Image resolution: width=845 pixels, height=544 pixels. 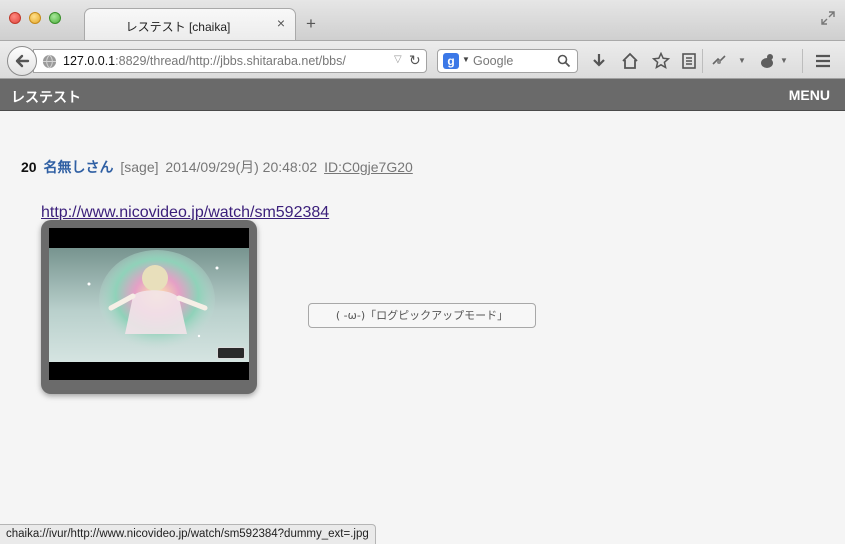 What do you see at coordinates (630, 61) in the screenshot?
I see `home-icon` at bounding box center [630, 61].